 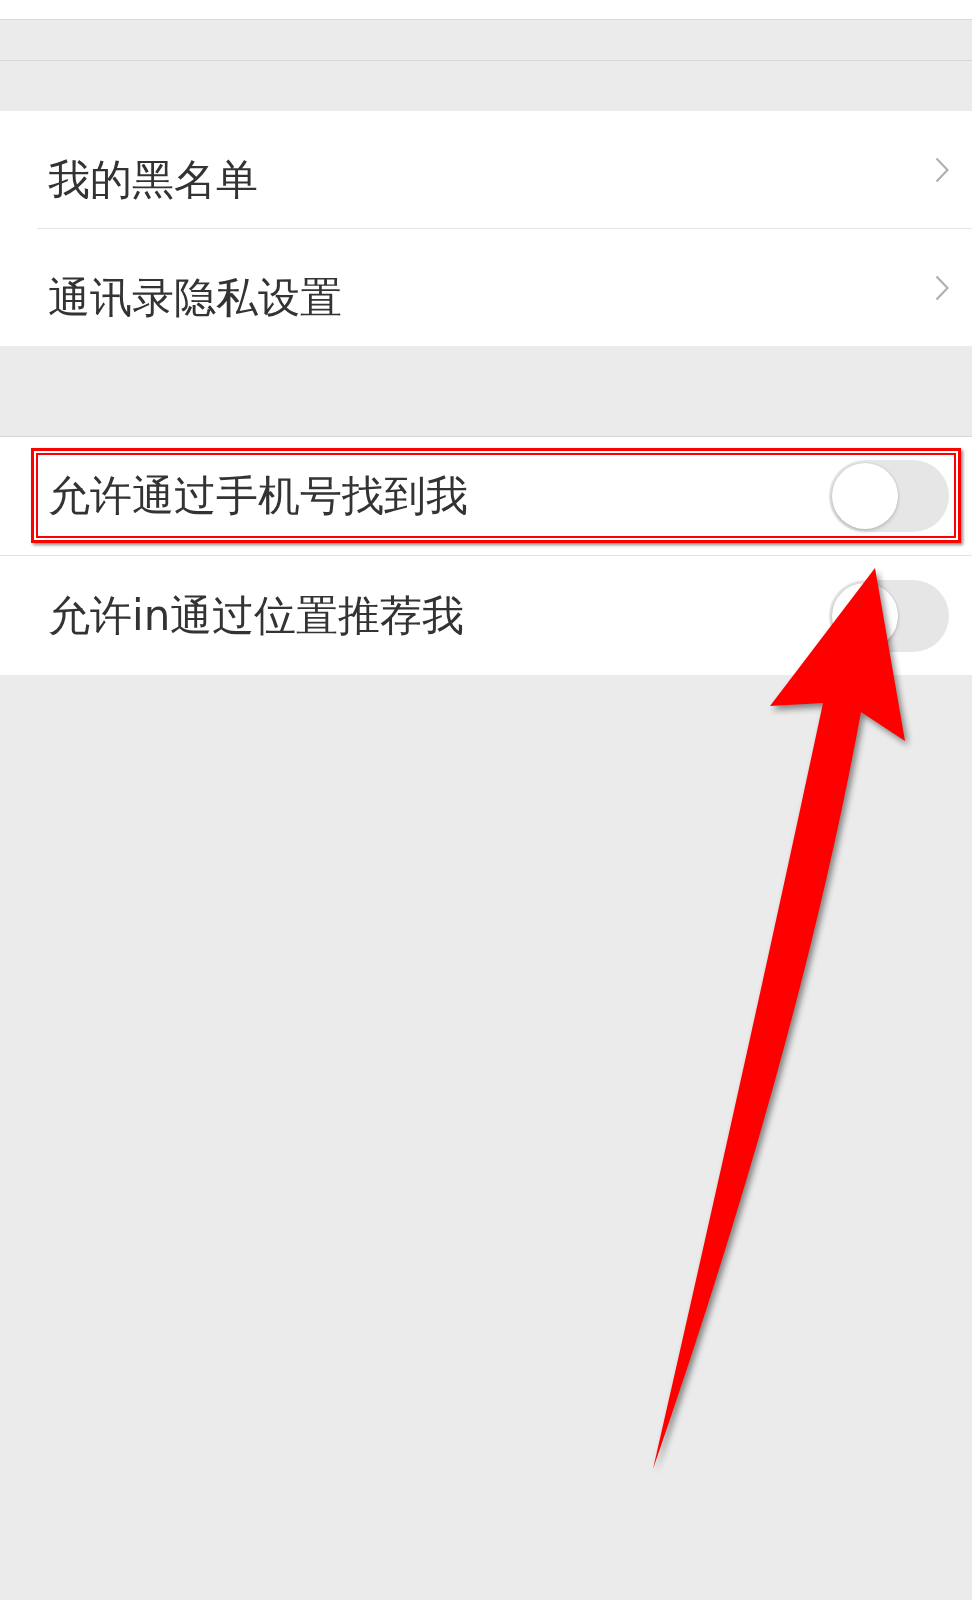 I want to click on settings-link-row: 通讯录隐私设置, so click(x=486, y=287).